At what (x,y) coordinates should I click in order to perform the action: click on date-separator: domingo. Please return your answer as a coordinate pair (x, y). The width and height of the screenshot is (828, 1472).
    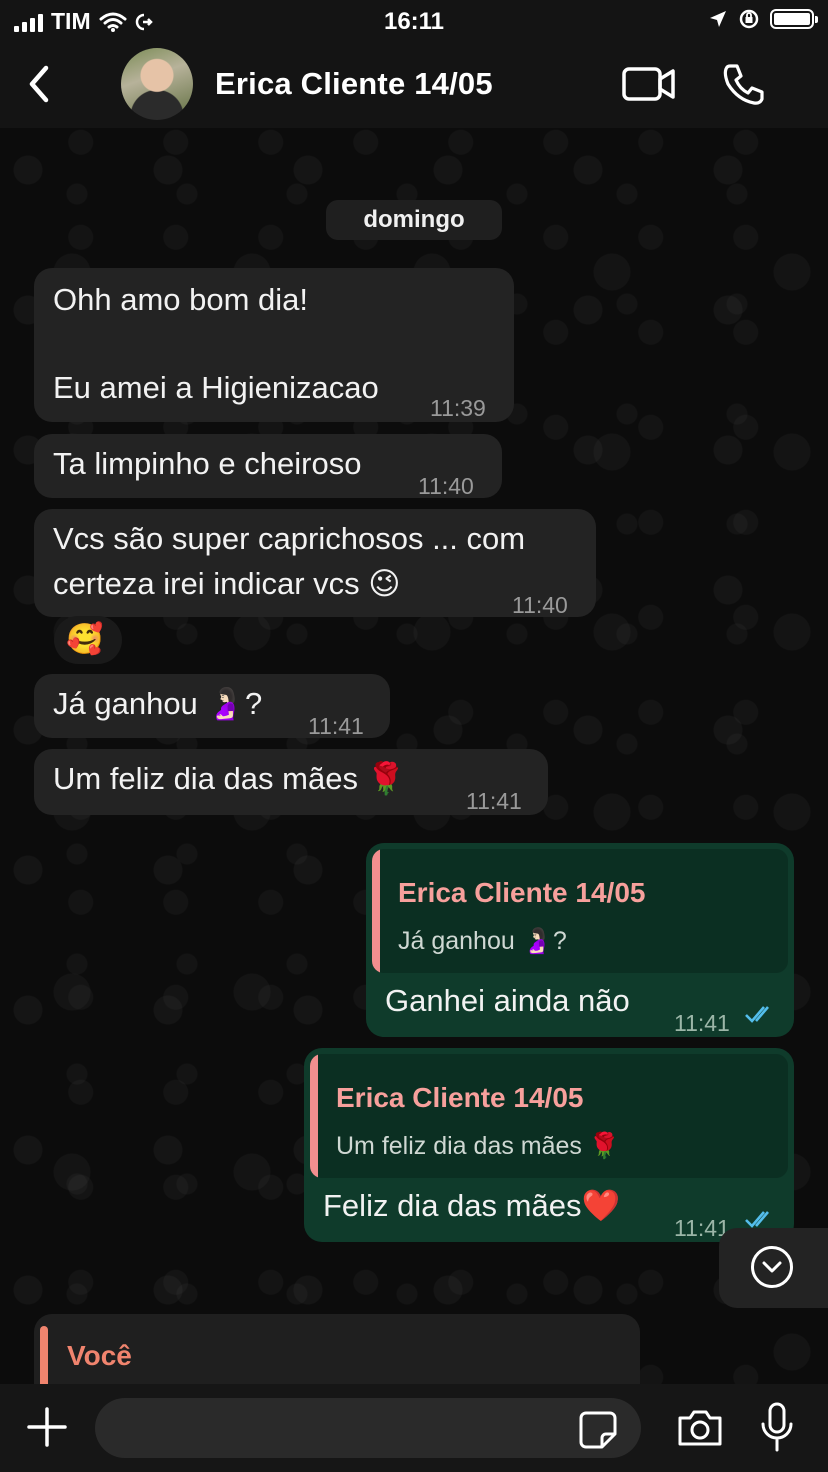
    Looking at the image, I should click on (414, 220).